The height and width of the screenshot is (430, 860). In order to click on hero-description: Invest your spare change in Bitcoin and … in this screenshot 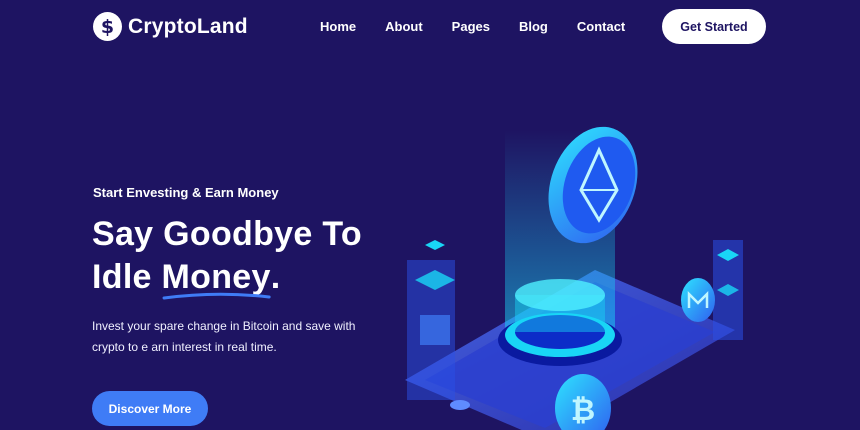, I will do `click(224, 336)`.